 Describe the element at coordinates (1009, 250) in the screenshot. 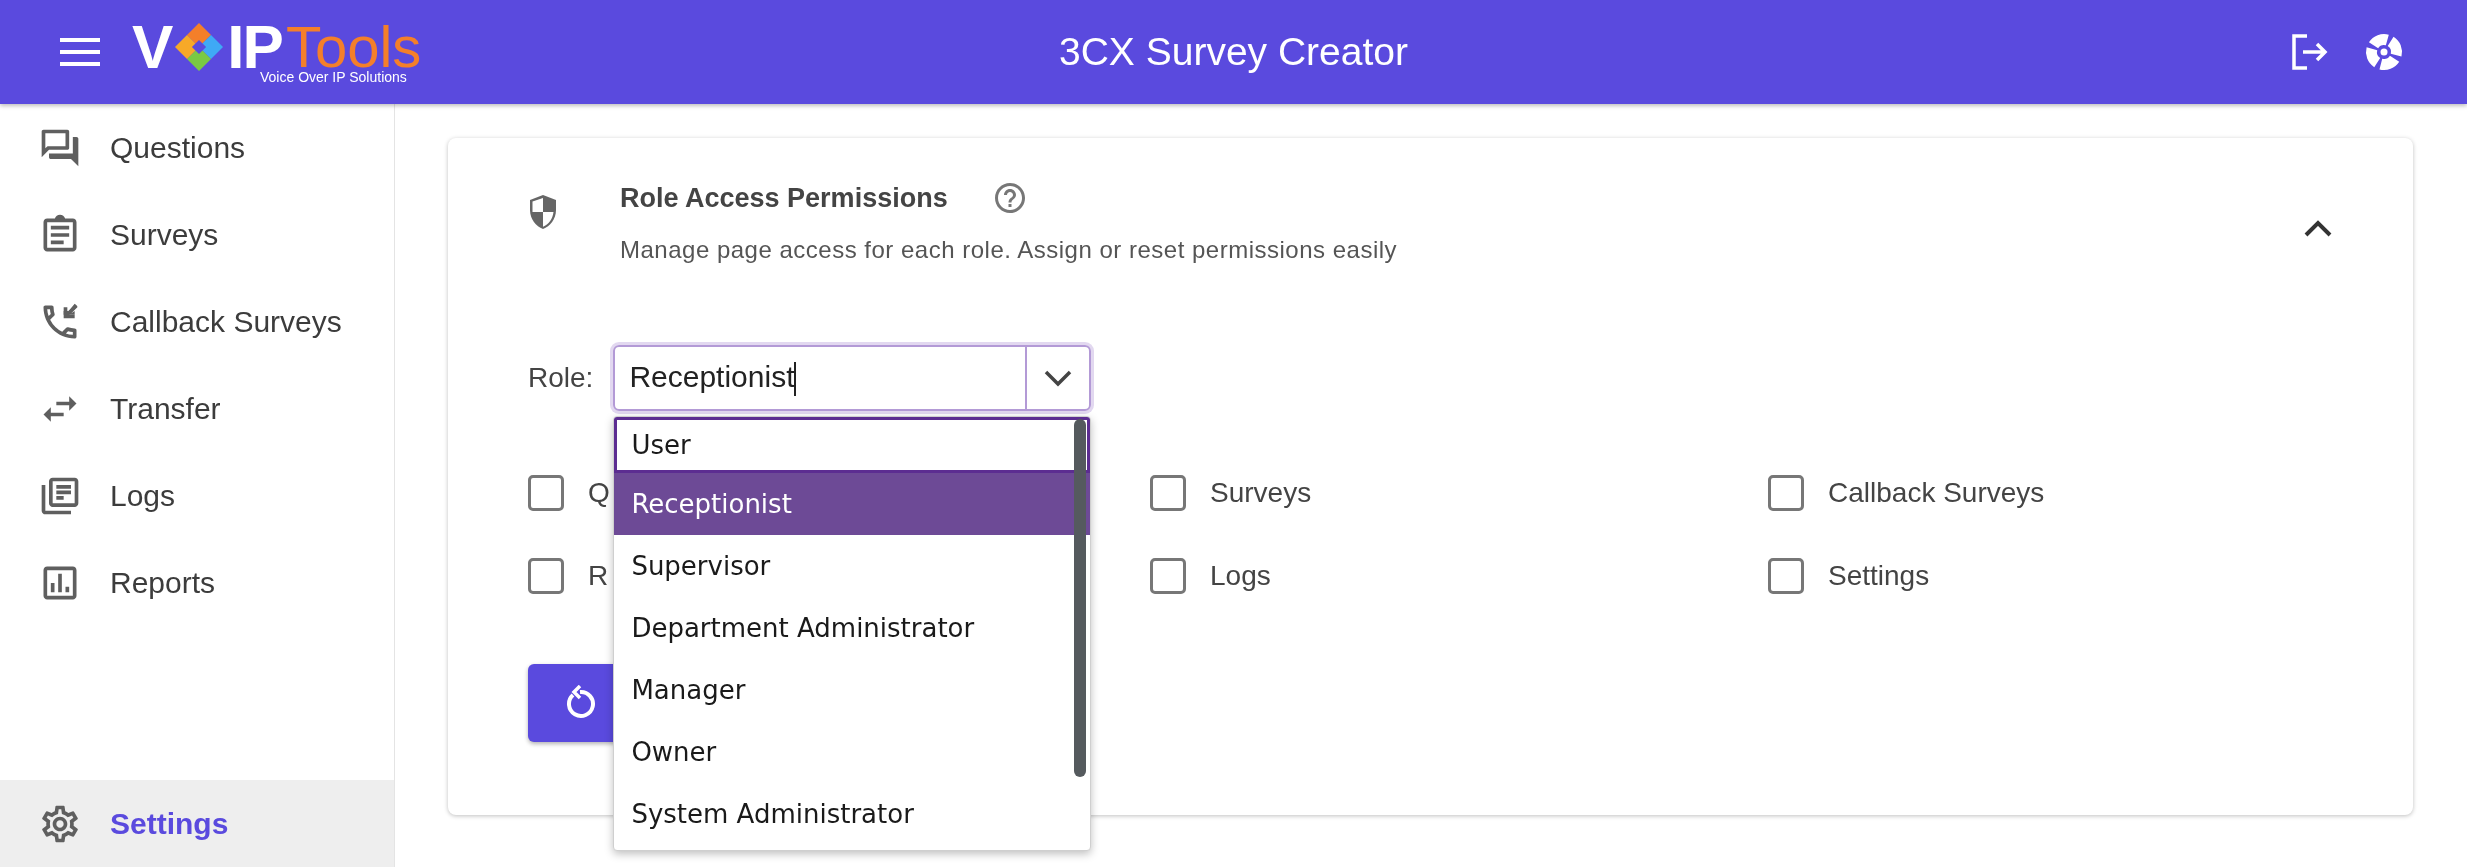

I see `panel-description: Manage page access for each role. Assign or reset permissions easily` at that location.